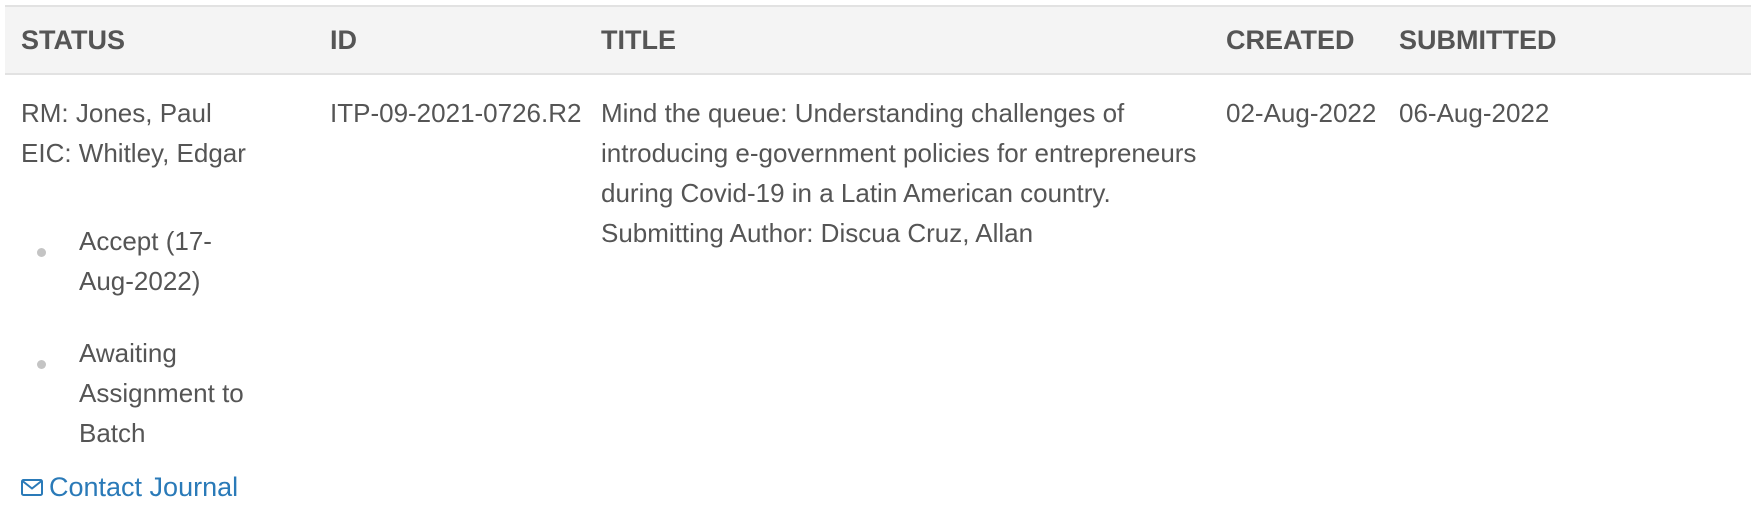 This screenshot has width=1756, height=528. I want to click on status-text: Awaiting, so click(128, 353).